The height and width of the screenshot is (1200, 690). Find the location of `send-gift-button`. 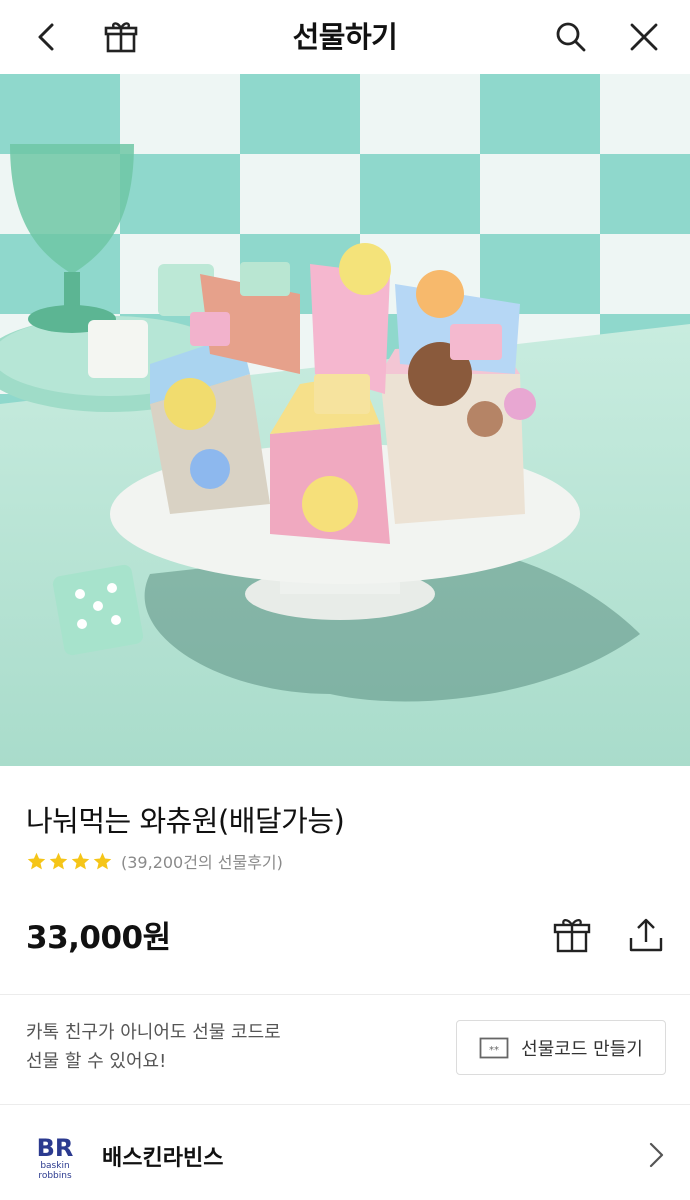

send-gift-button is located at coordinates (572, 935).